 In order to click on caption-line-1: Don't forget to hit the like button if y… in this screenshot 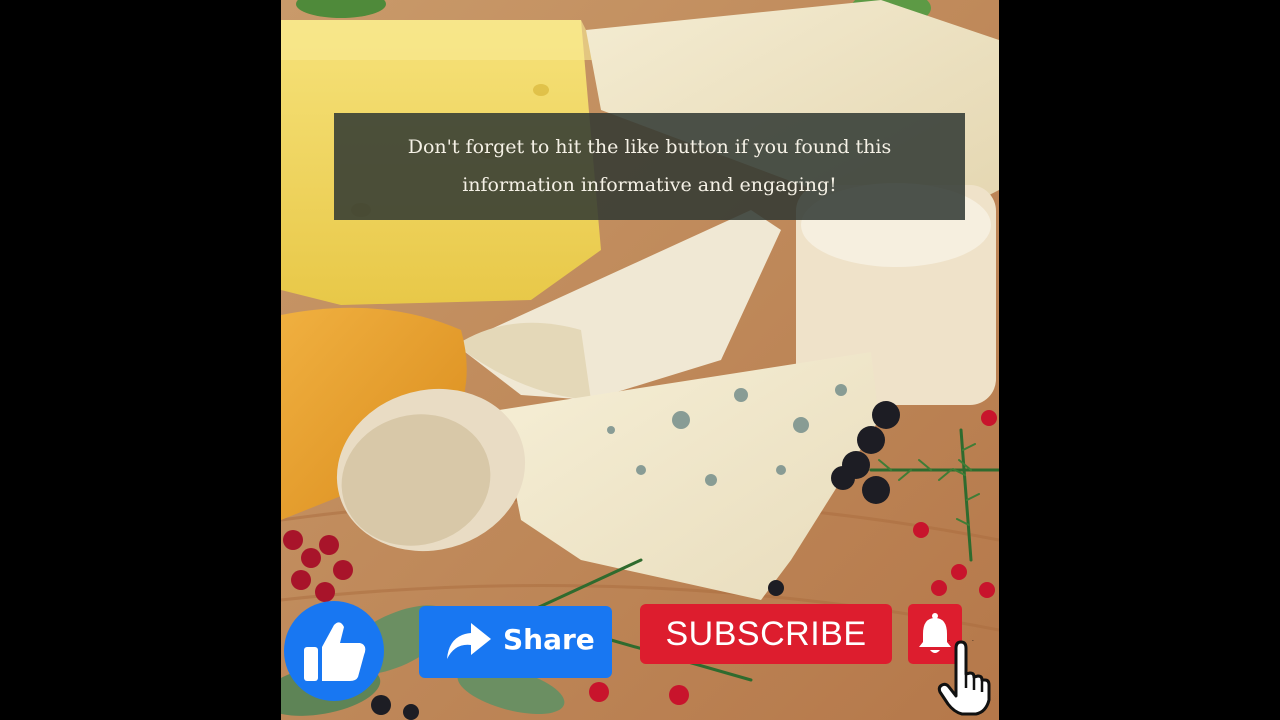, I will do `click(649, 147)`.